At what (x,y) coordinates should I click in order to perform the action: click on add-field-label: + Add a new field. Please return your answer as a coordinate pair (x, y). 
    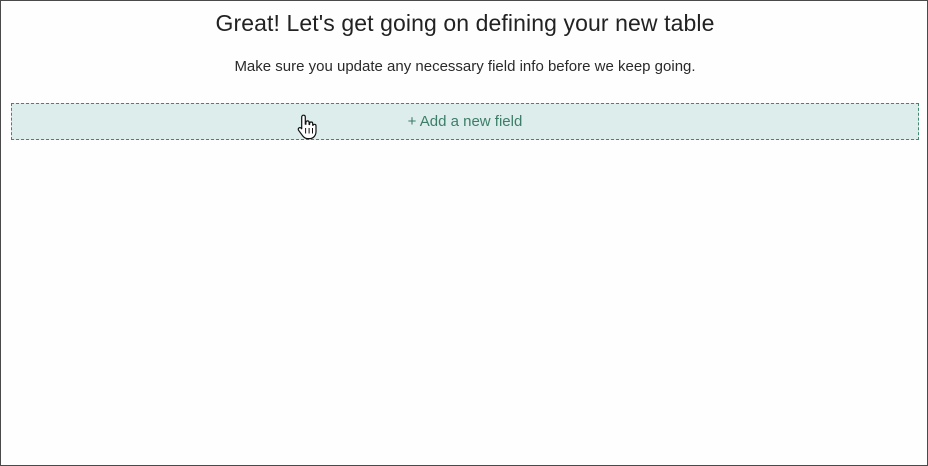
    Looking at the image, I should click on (465, 121).